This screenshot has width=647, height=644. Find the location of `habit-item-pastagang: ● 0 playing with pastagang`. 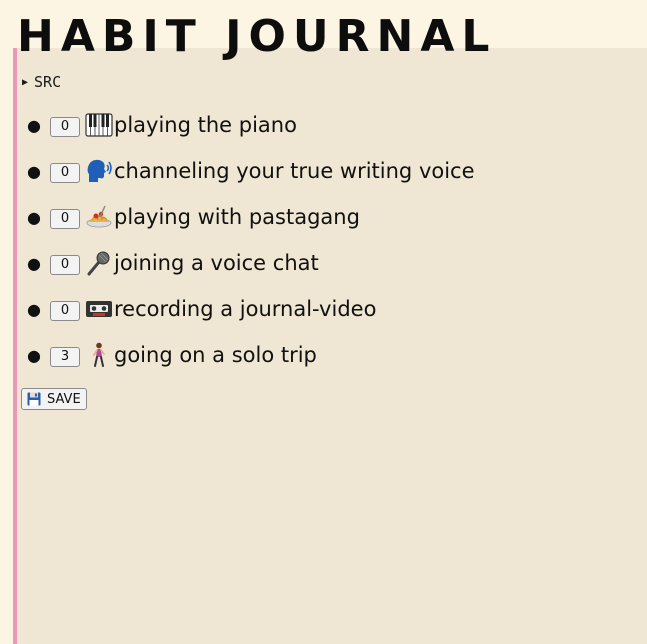

habit-item-pastagang: ● 0 playing with pastagang is located at coordinates (248, 217).